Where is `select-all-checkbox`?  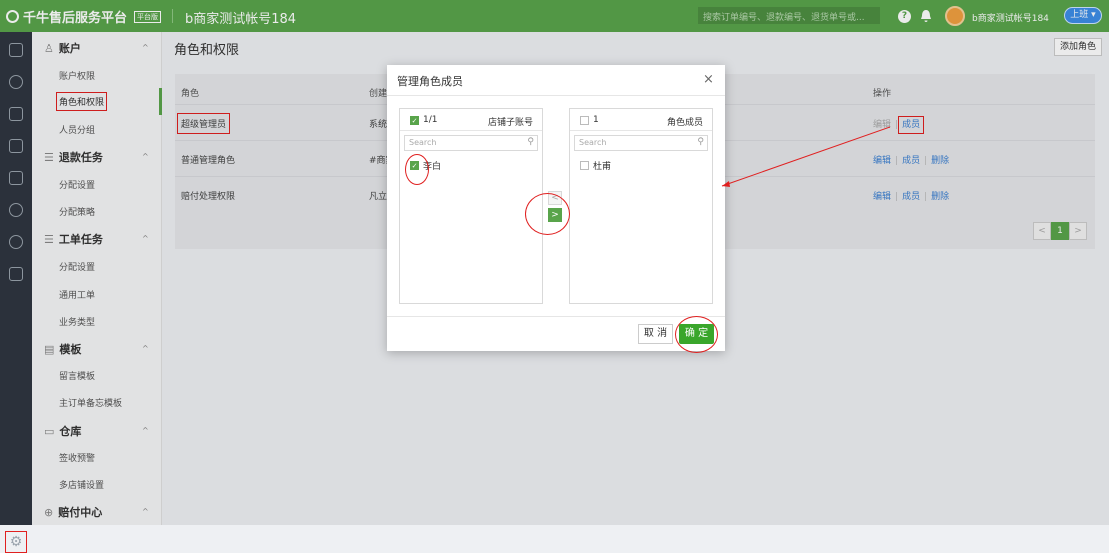
select-all-checkbox is located at coordinates (584, 120).